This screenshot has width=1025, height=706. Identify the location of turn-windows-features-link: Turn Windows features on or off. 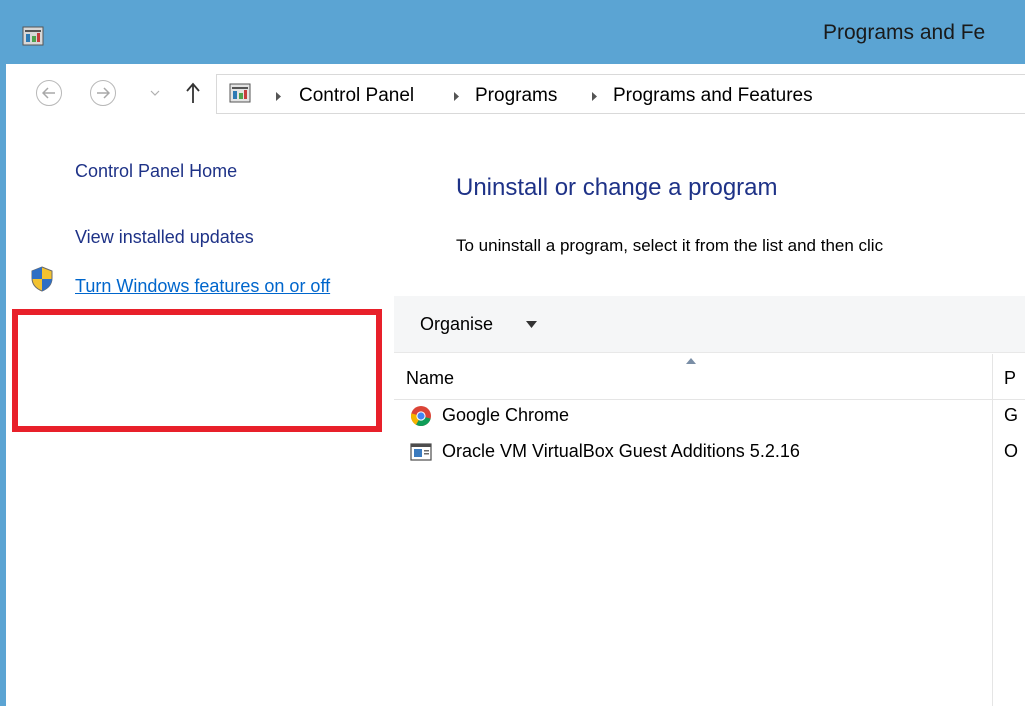
(225, 286).